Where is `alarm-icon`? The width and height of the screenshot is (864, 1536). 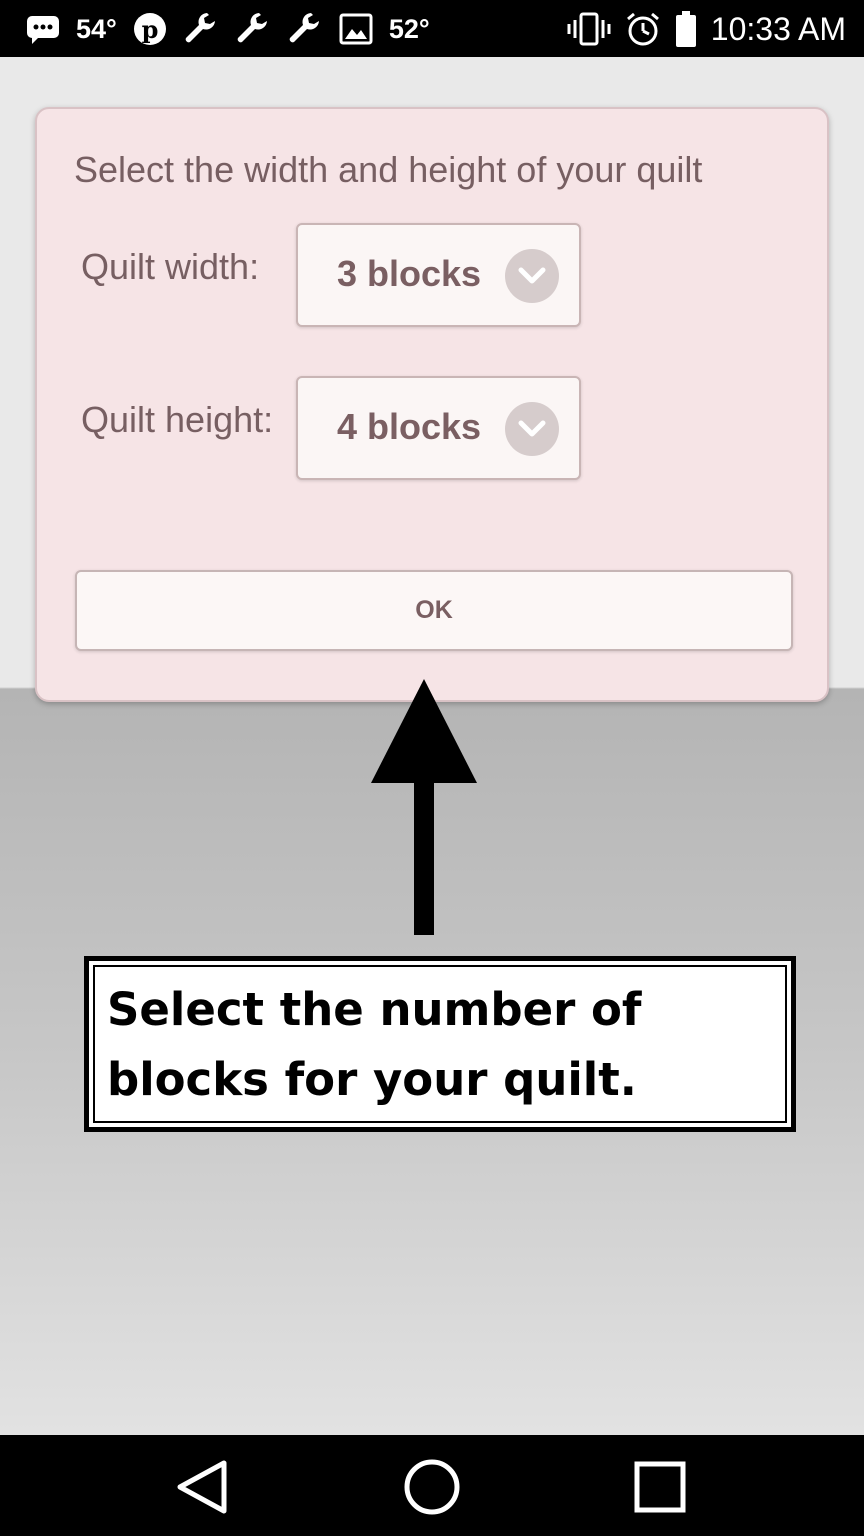 alarm-icon is located at coordinates (643, 29).